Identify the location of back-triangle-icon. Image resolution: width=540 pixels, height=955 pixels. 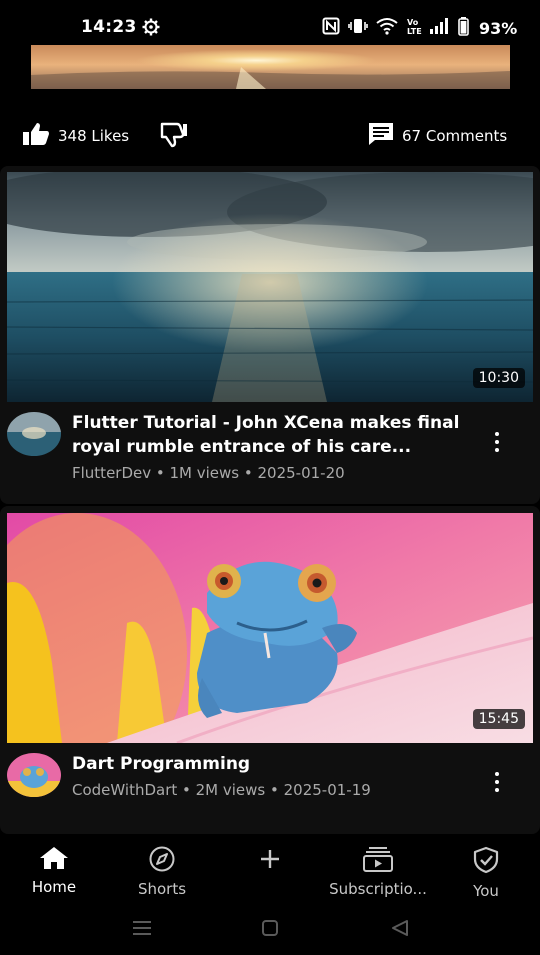
(400, 930).